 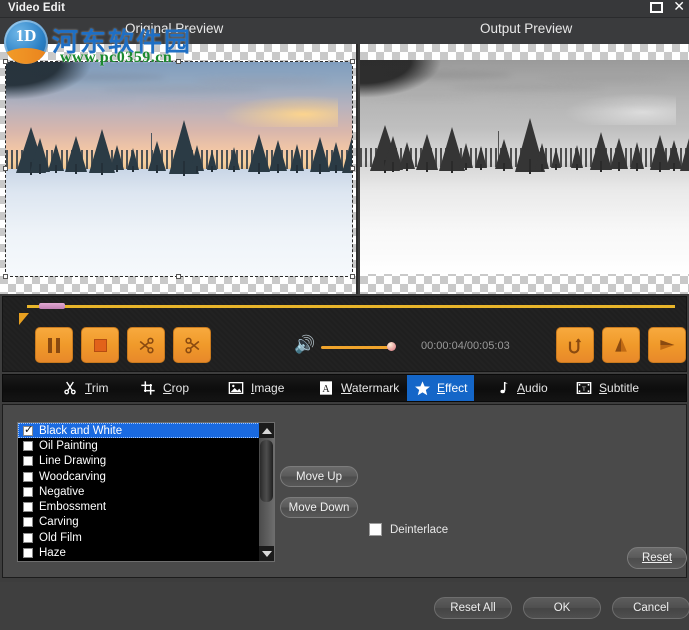 I want to click on ok-button: OK, so click(x=562, y=608).